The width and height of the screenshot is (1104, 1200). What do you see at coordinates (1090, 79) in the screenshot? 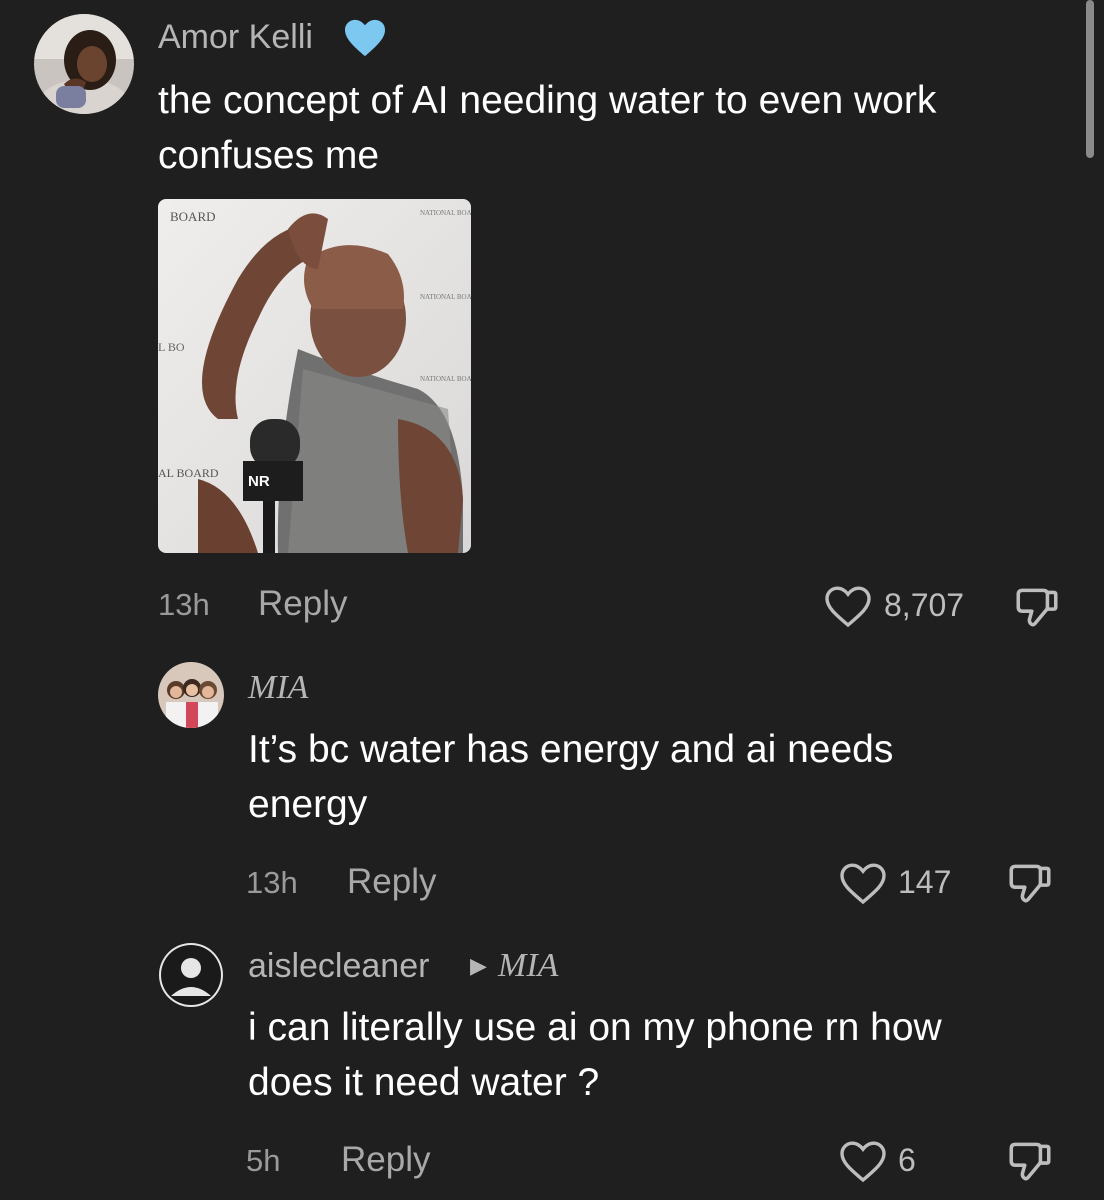
I see `scrollbar` at bounding box center [1090, 79].